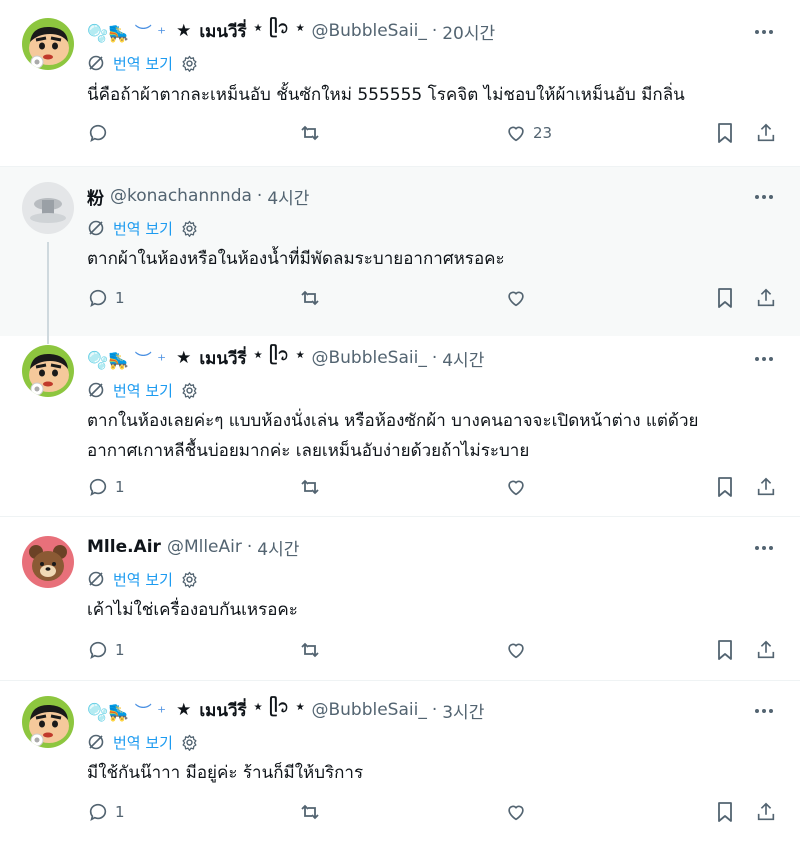 The width and height of the screenshot is (800, 842). I want to click on share-icon, so click(766, 811).